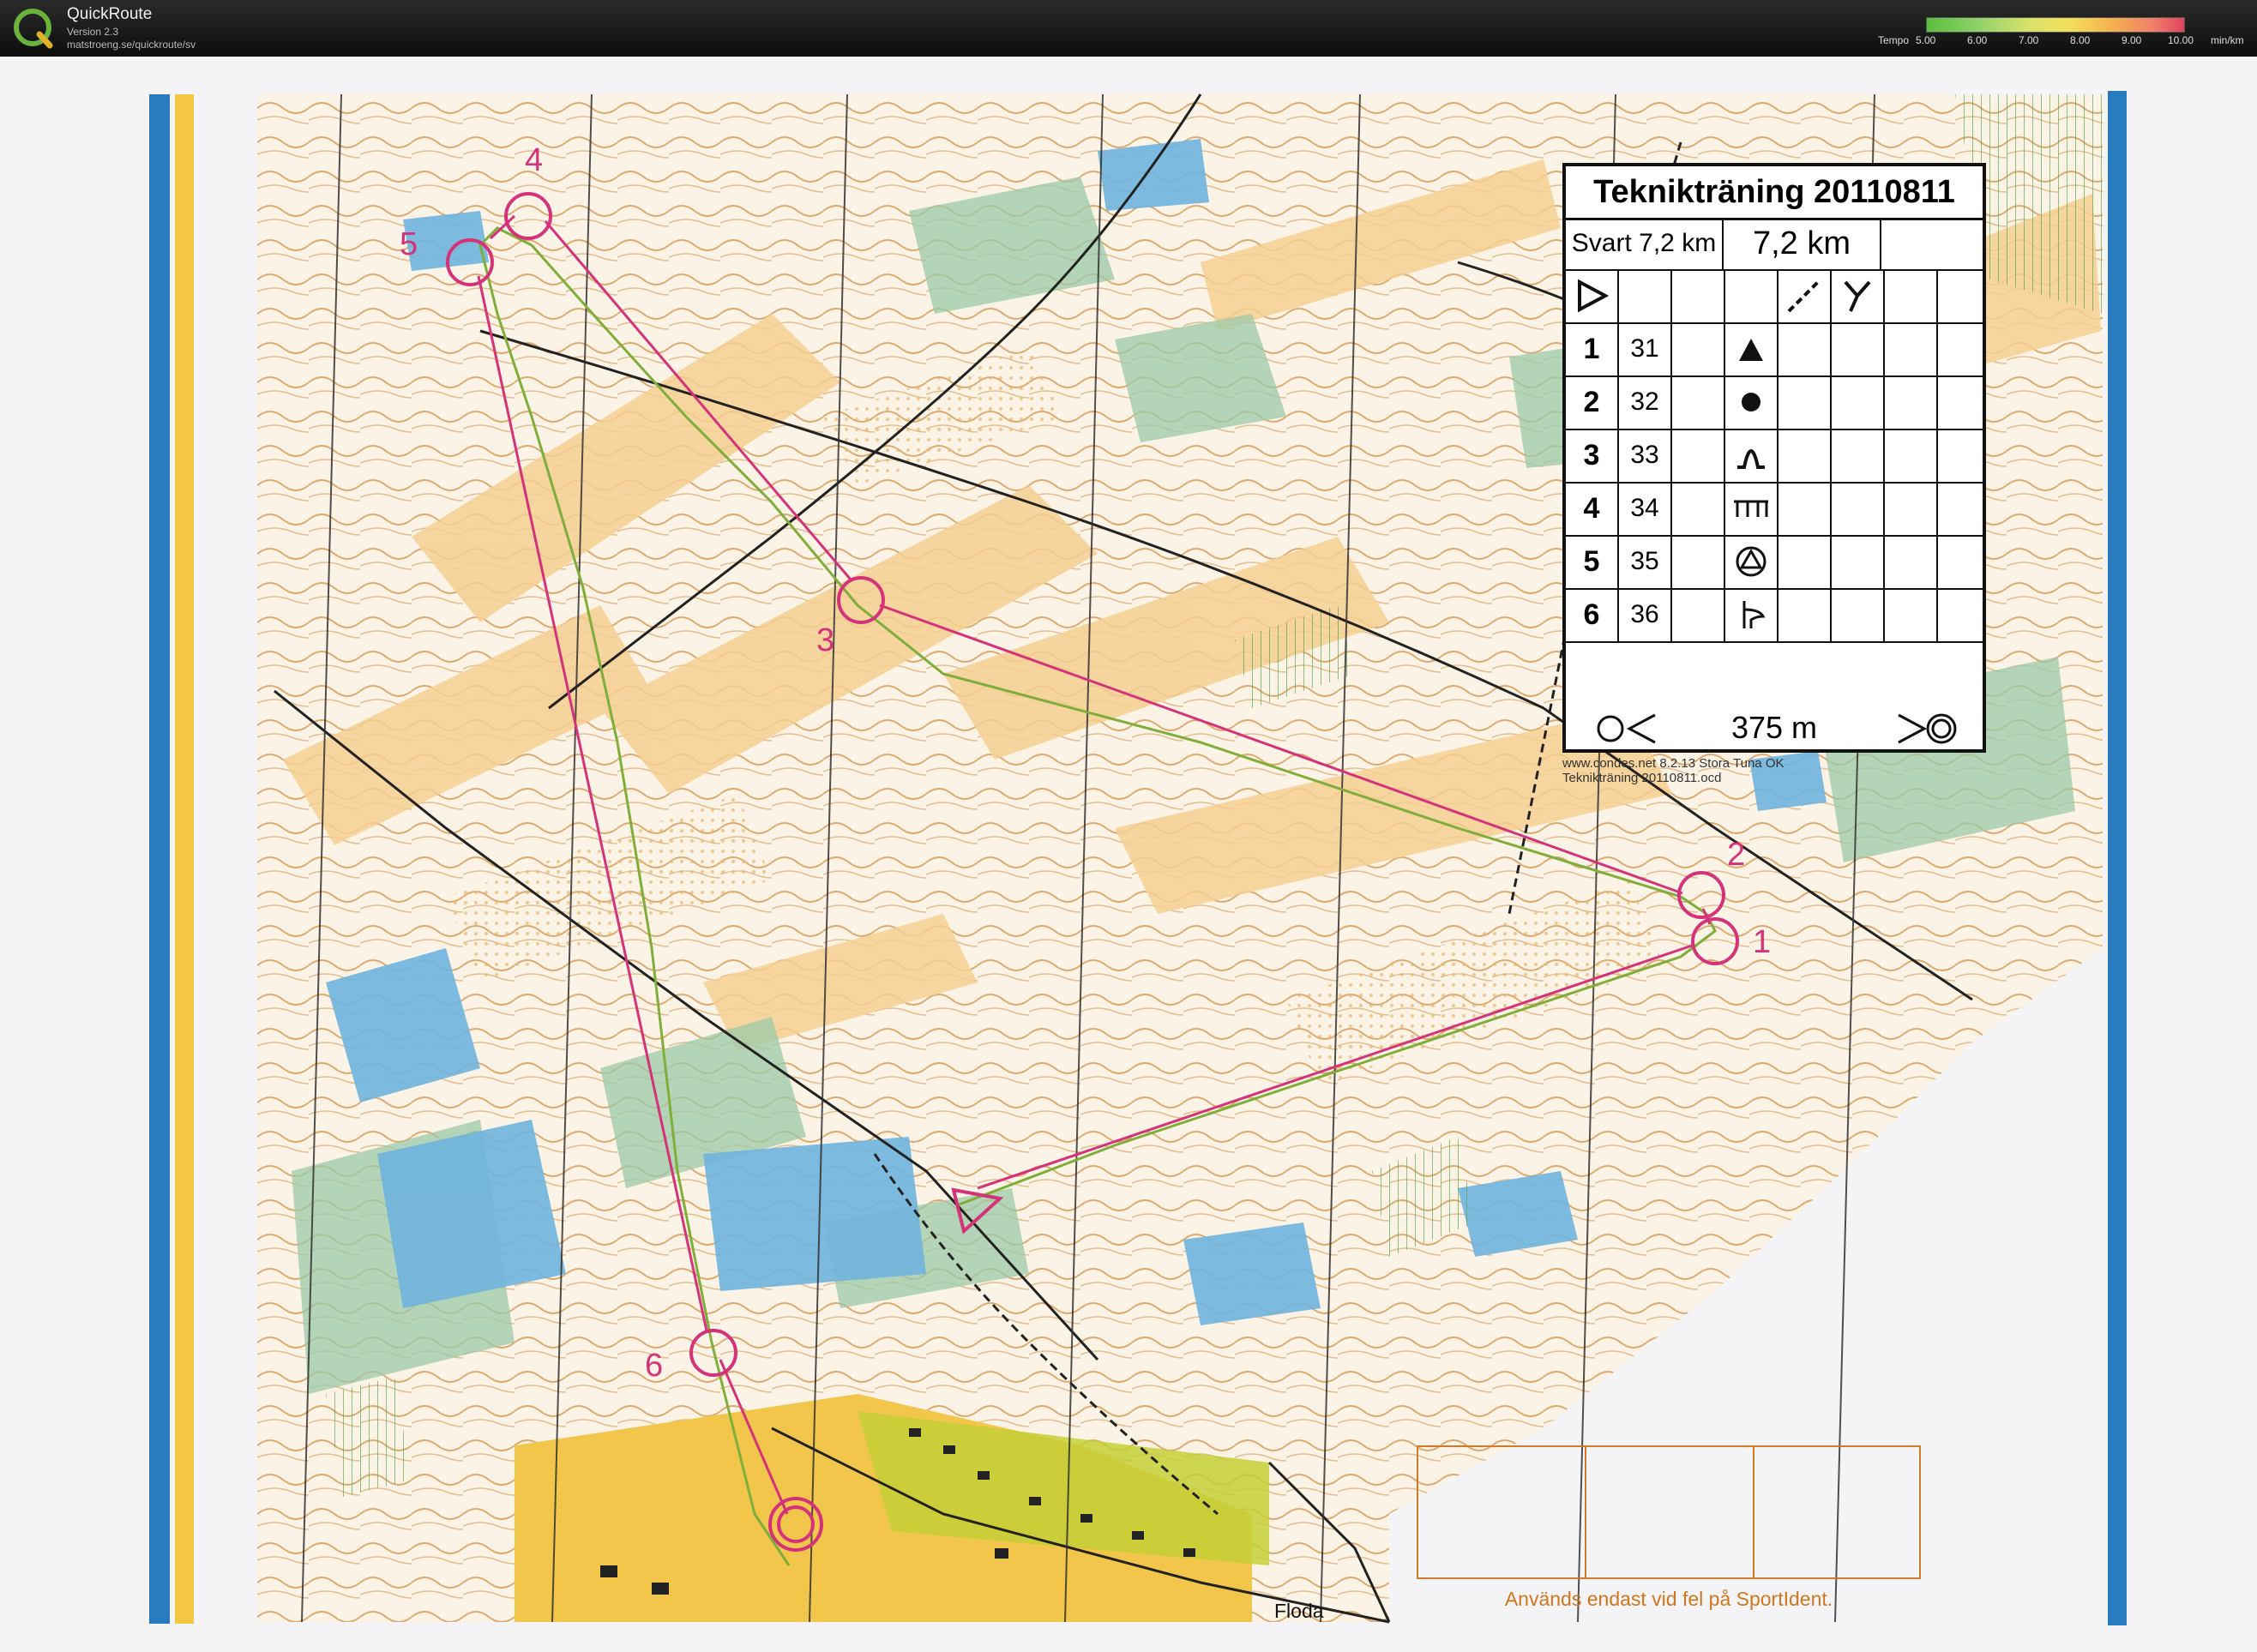 The image size is (2257, 1652). Describe the element at coordinates (1626, 728) in the screenshot. I see `finish-funnel-start-icon` at that location.